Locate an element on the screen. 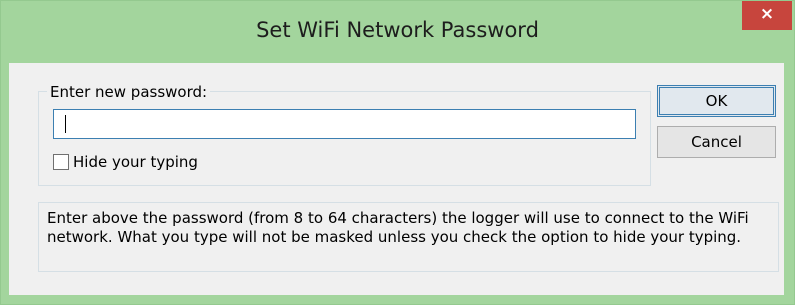 The width and height of the screenshot is (795, 305). cancel-button-label: Cancel is located at coordinates (716, 142).